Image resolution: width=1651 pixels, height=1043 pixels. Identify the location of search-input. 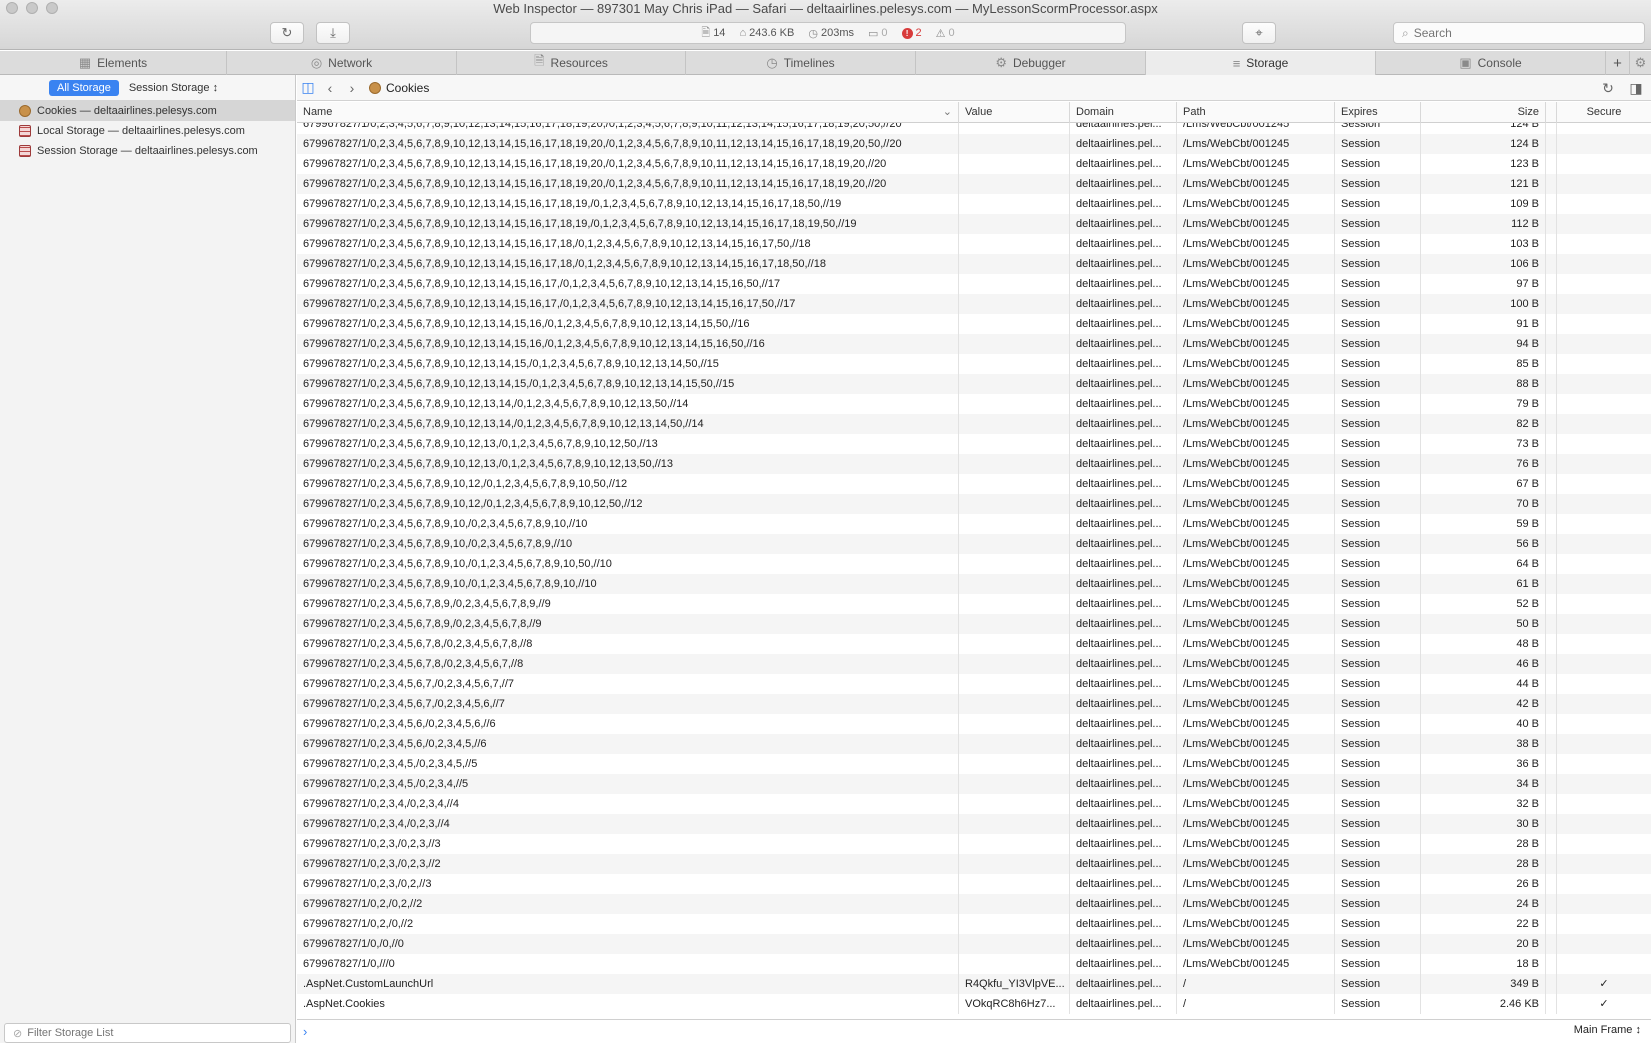
(1513, 33).